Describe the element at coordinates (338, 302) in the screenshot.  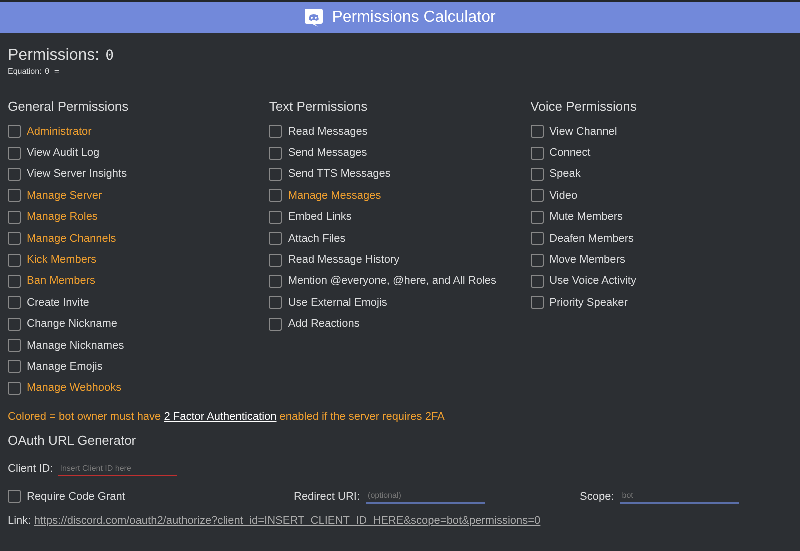
I see `permission-label: Use External Emojis` at that location.